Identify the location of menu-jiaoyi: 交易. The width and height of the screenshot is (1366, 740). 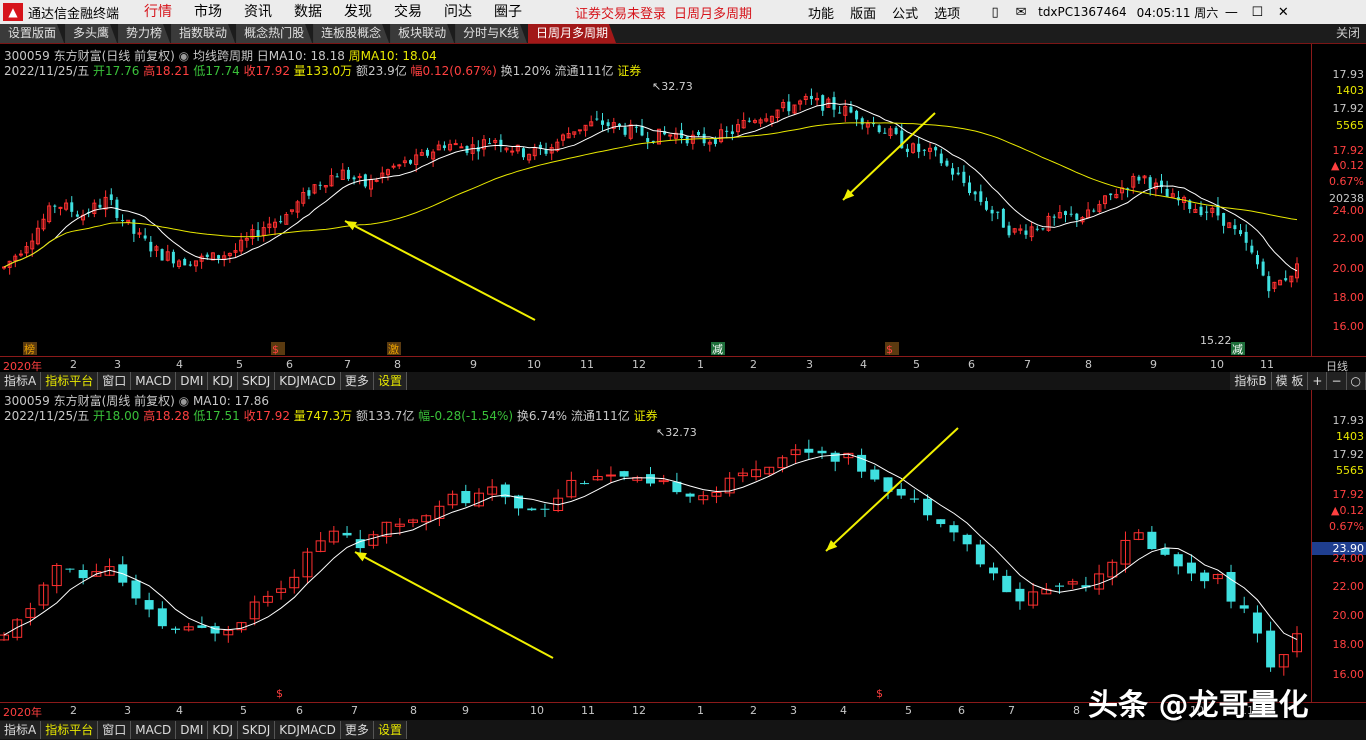
(408, 12).